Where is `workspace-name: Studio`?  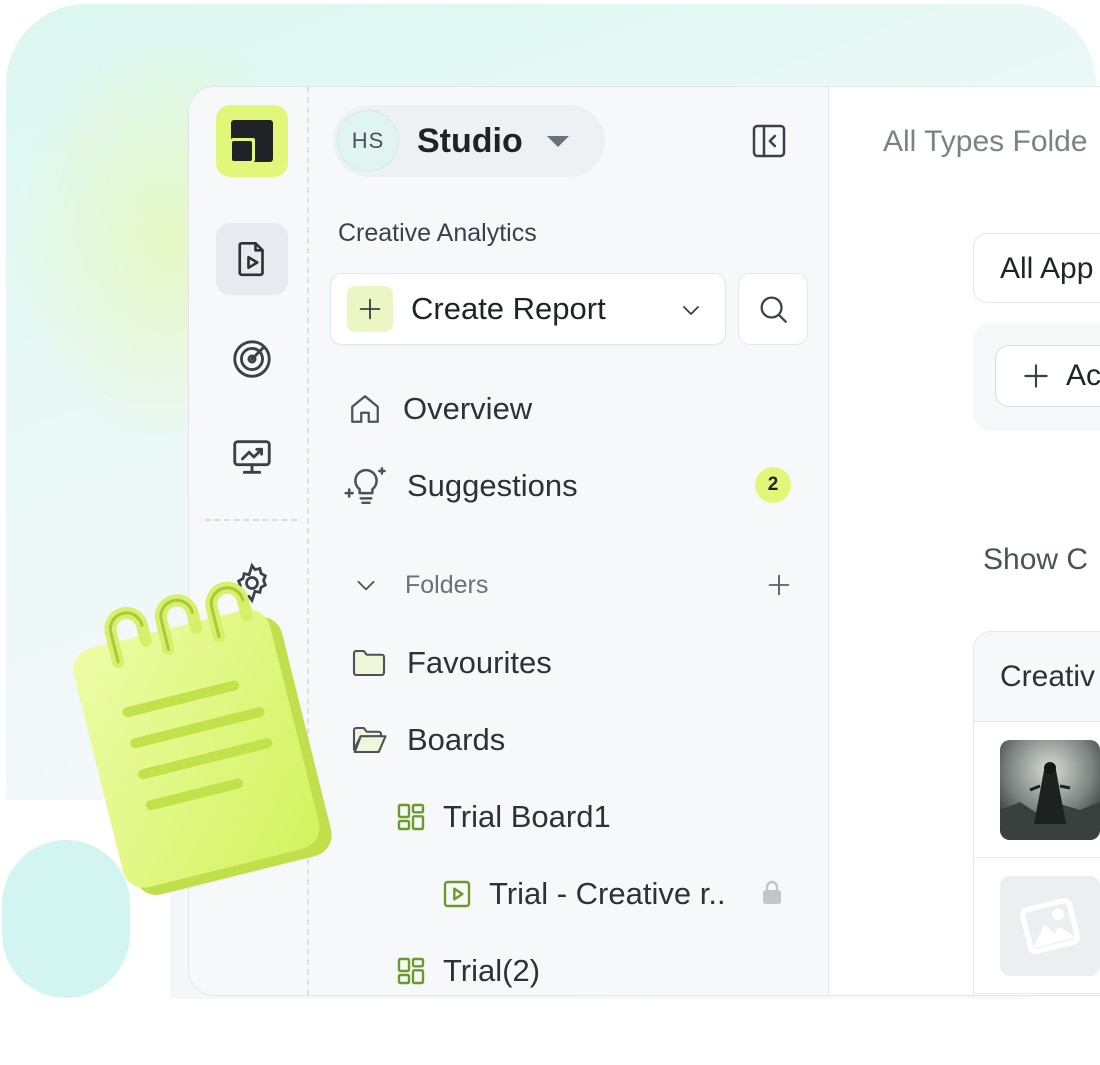 workspace-name: Studio is located at coordinates (470, 140).